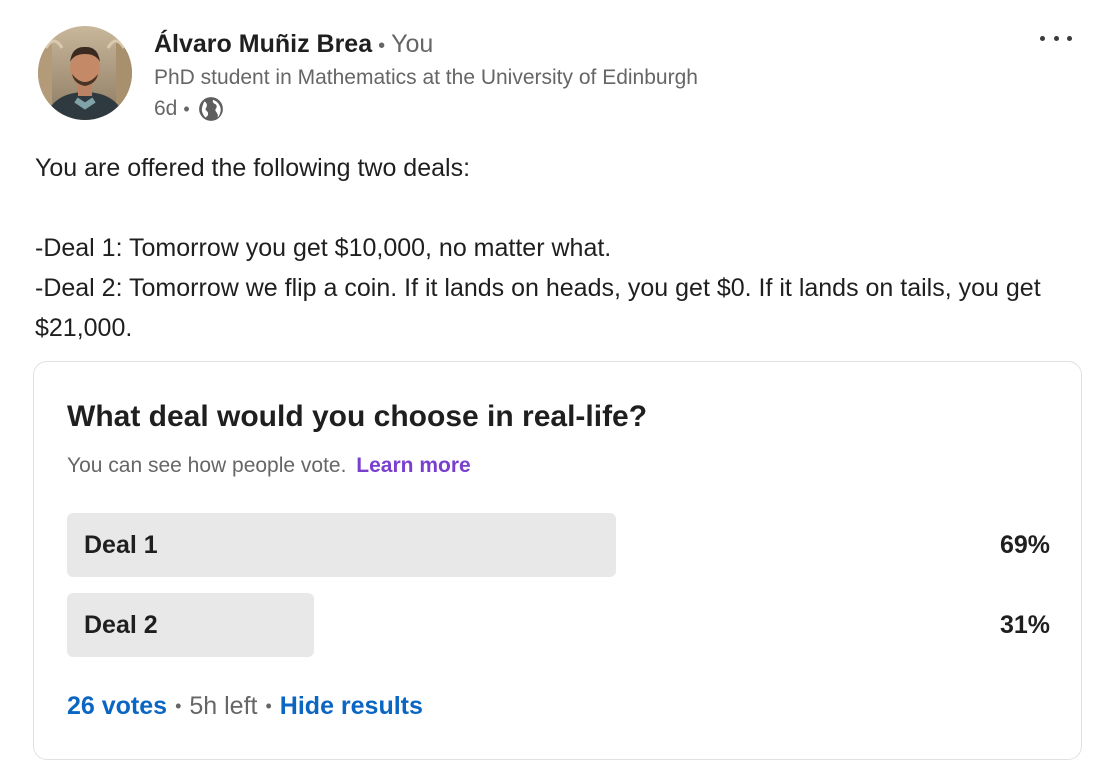 The width and height of the screenshot is (1102, 768). Describe the element at coordinates (253, 168) in the screenshot. I see `post-line: You are offered the following two deals:` at that location.